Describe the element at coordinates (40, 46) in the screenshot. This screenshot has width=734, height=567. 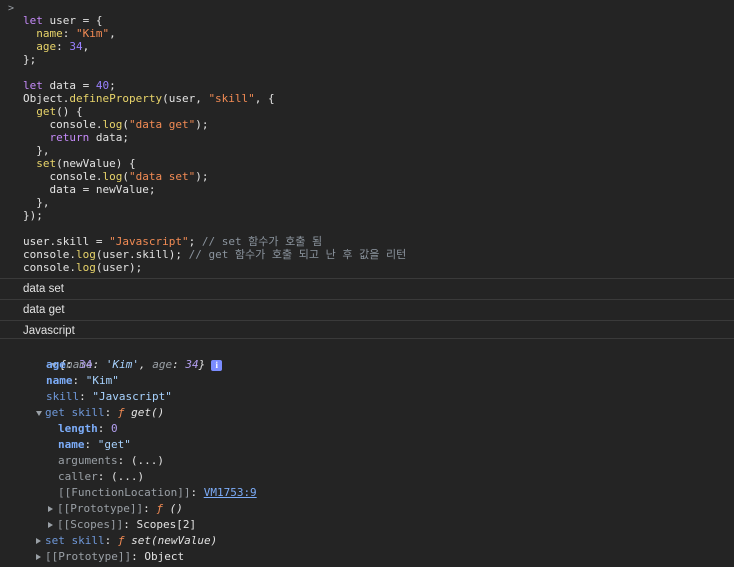
I see `property-key: age` at that location.